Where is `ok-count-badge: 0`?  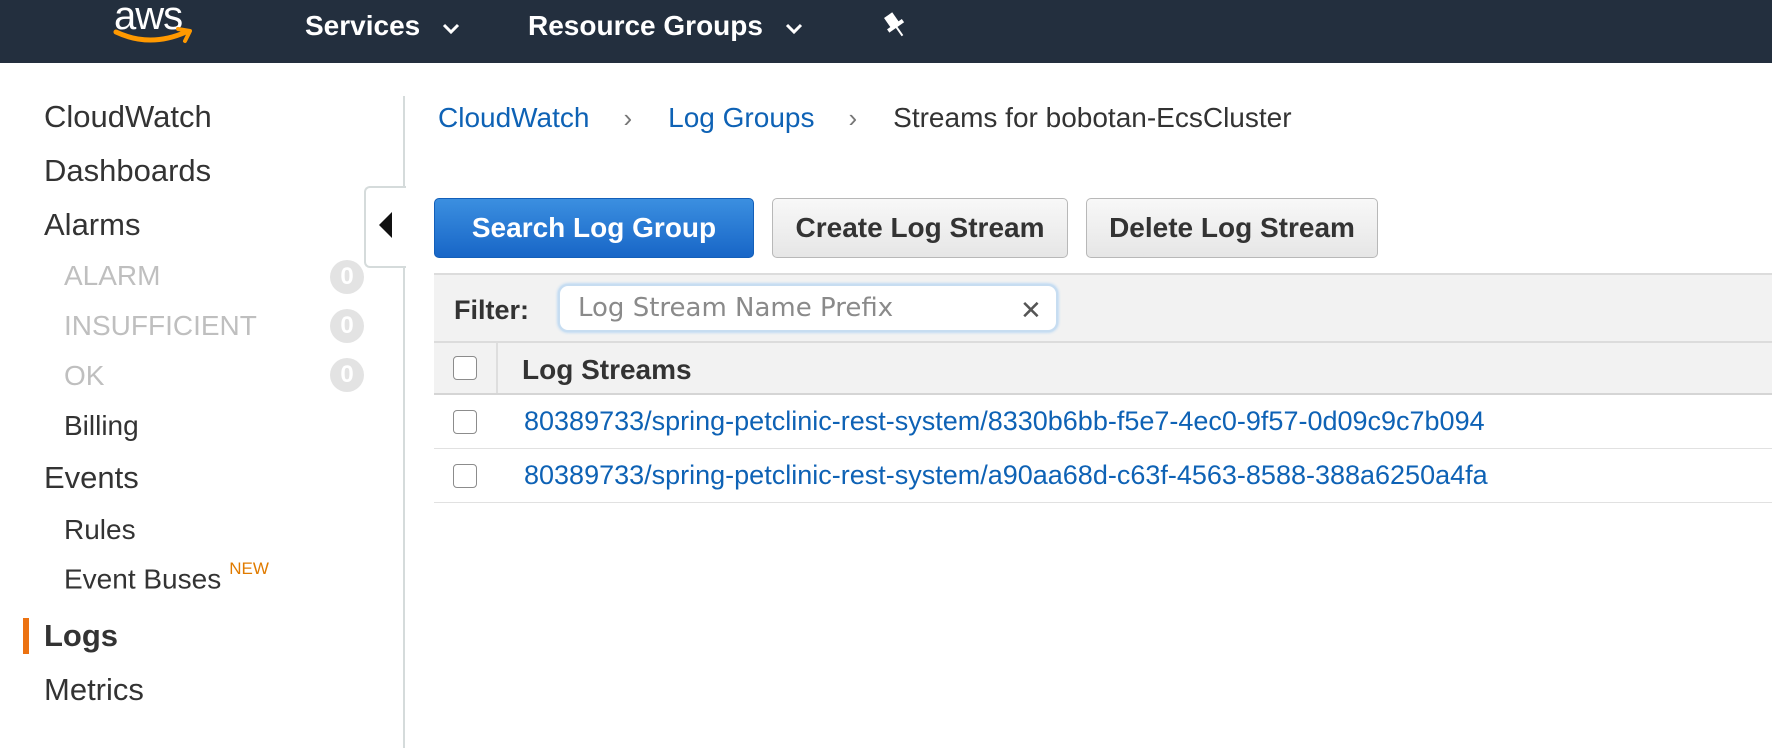
ok-count-badge: 0 is located at coordinates (347, 375).